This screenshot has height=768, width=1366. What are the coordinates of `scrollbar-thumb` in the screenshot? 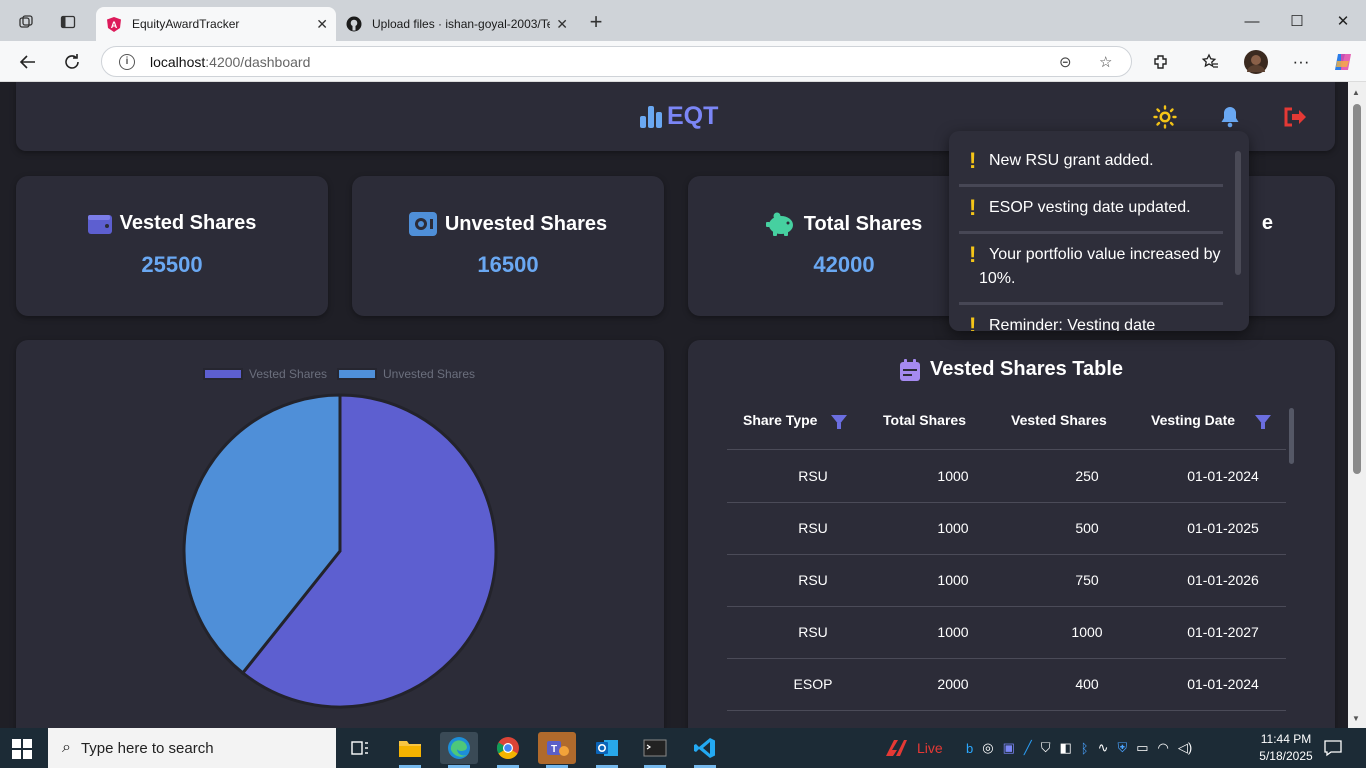 It's located at (1357, 289).